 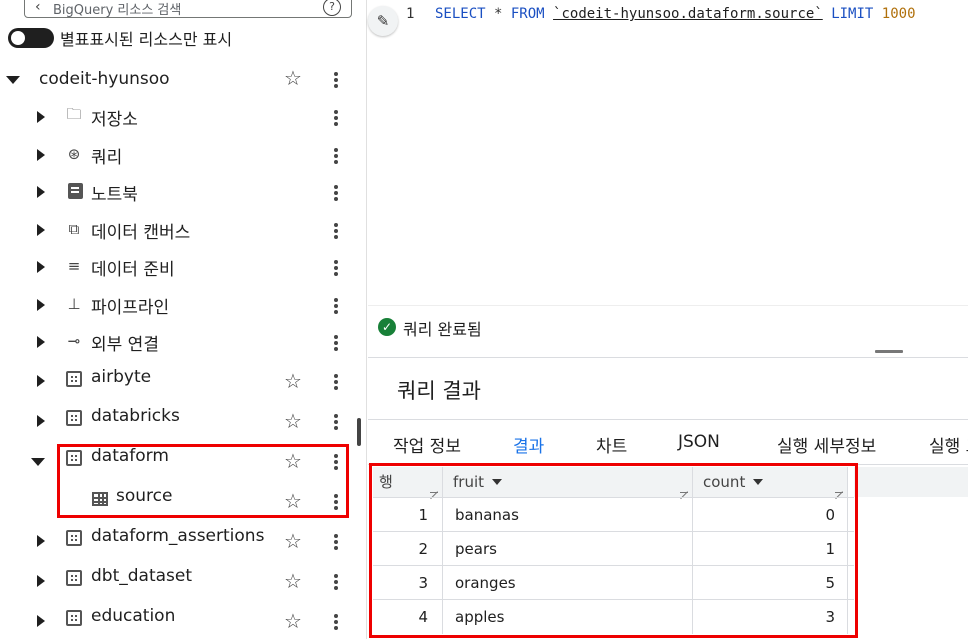 What do you see at coordinates (668, 331) in the screenshot?
I see `query-status-bar: ✓ 쿼리 완료됨` at bounding box center [668, 331].